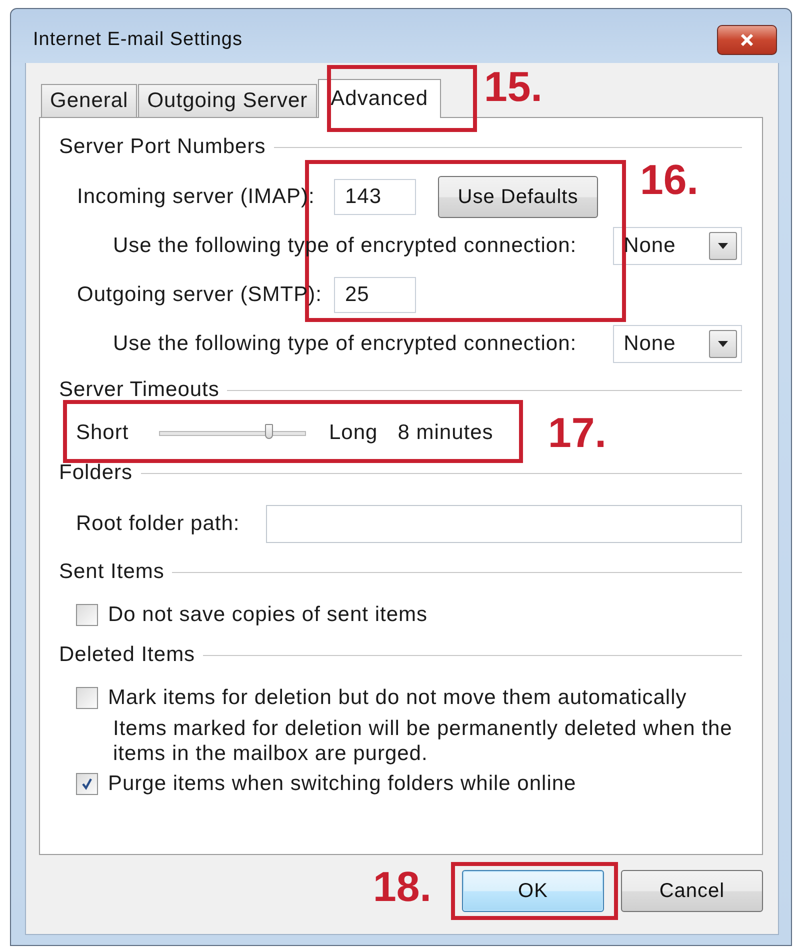 The height and width of the screenshot is (949, 804). What do you see at coordinates (402, 887) in the screenshot?
I see `step-number: 18.` at bounding box center [402, 887].